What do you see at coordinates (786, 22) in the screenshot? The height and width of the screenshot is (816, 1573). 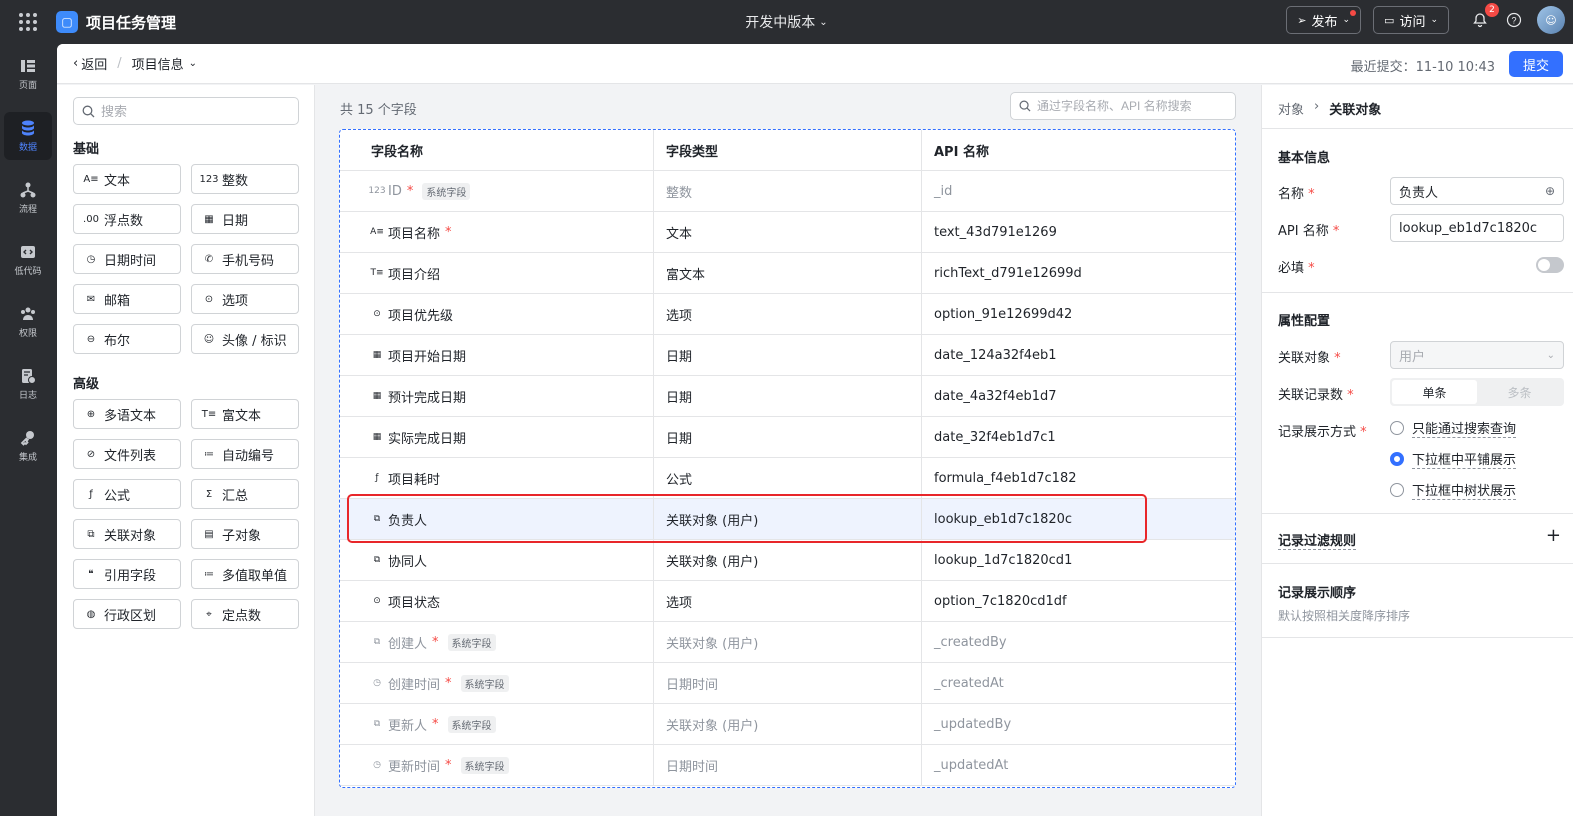 I see `version-selector: 开发中版本 ⌄` at bounding box center [786, 22].